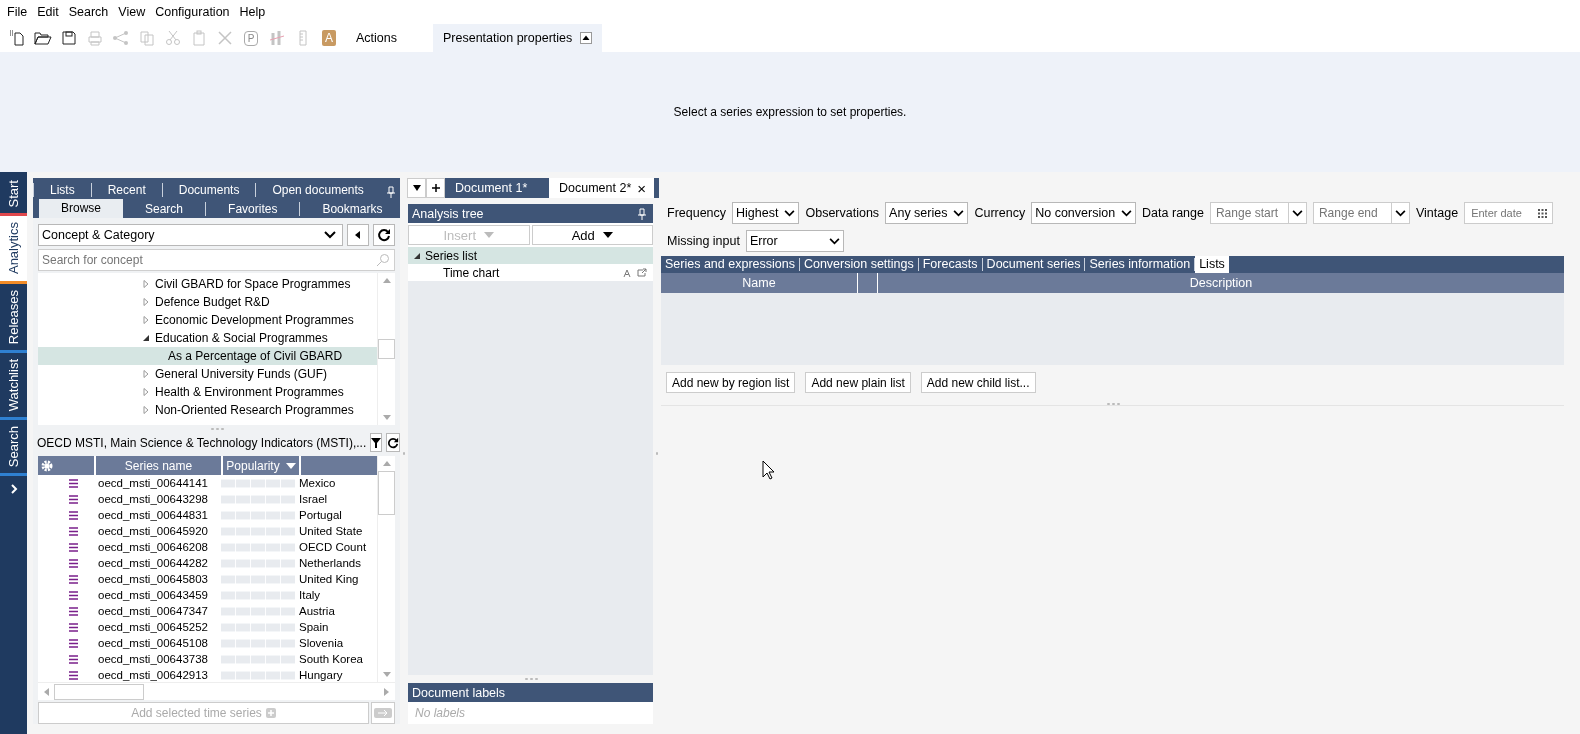 The image size is (1580, 734). What do you see at coordinates (153, 643) in the screenshot?
I see `series-name: oecd_msti_00645108` at bounding box center [153, 643].